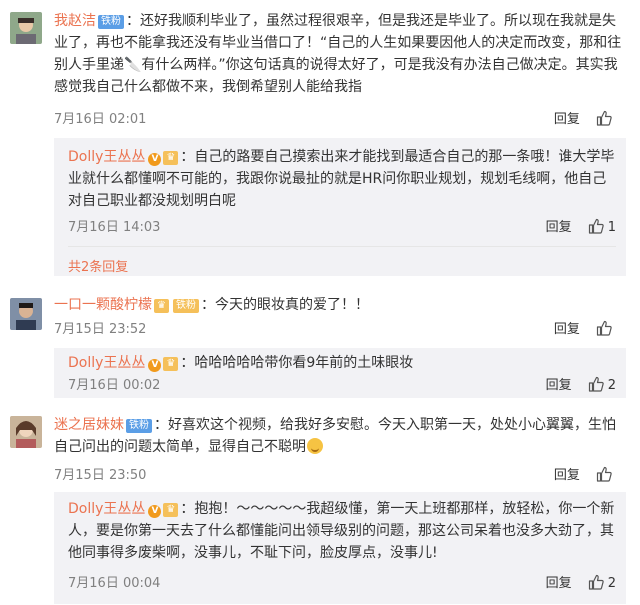 The image size is (640, 605). I want to click on comment-meta: 7月16日 02:01 回复, so click(339, 120).